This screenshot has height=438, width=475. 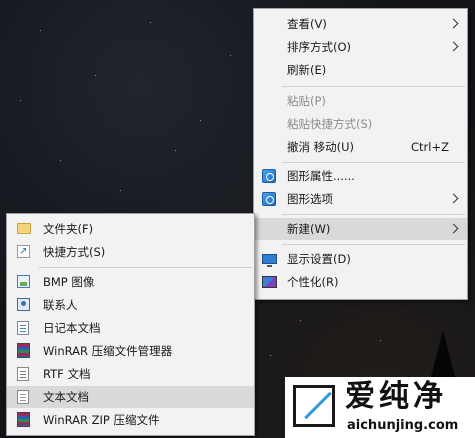 What do you see at coordinates (130, 229) in the screenshot?
I see `submenu-item-folder: 文件夹(F)` at bounding box center [130, 229].